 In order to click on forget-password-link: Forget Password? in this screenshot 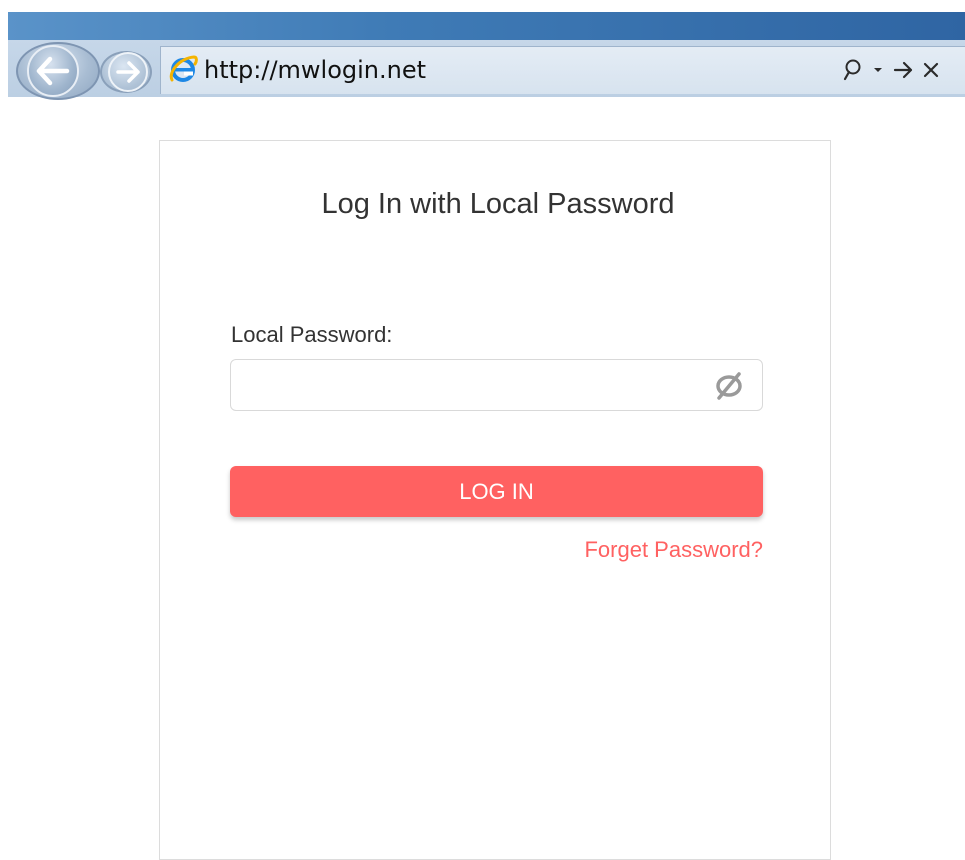, I will do `click(673, 550)`.